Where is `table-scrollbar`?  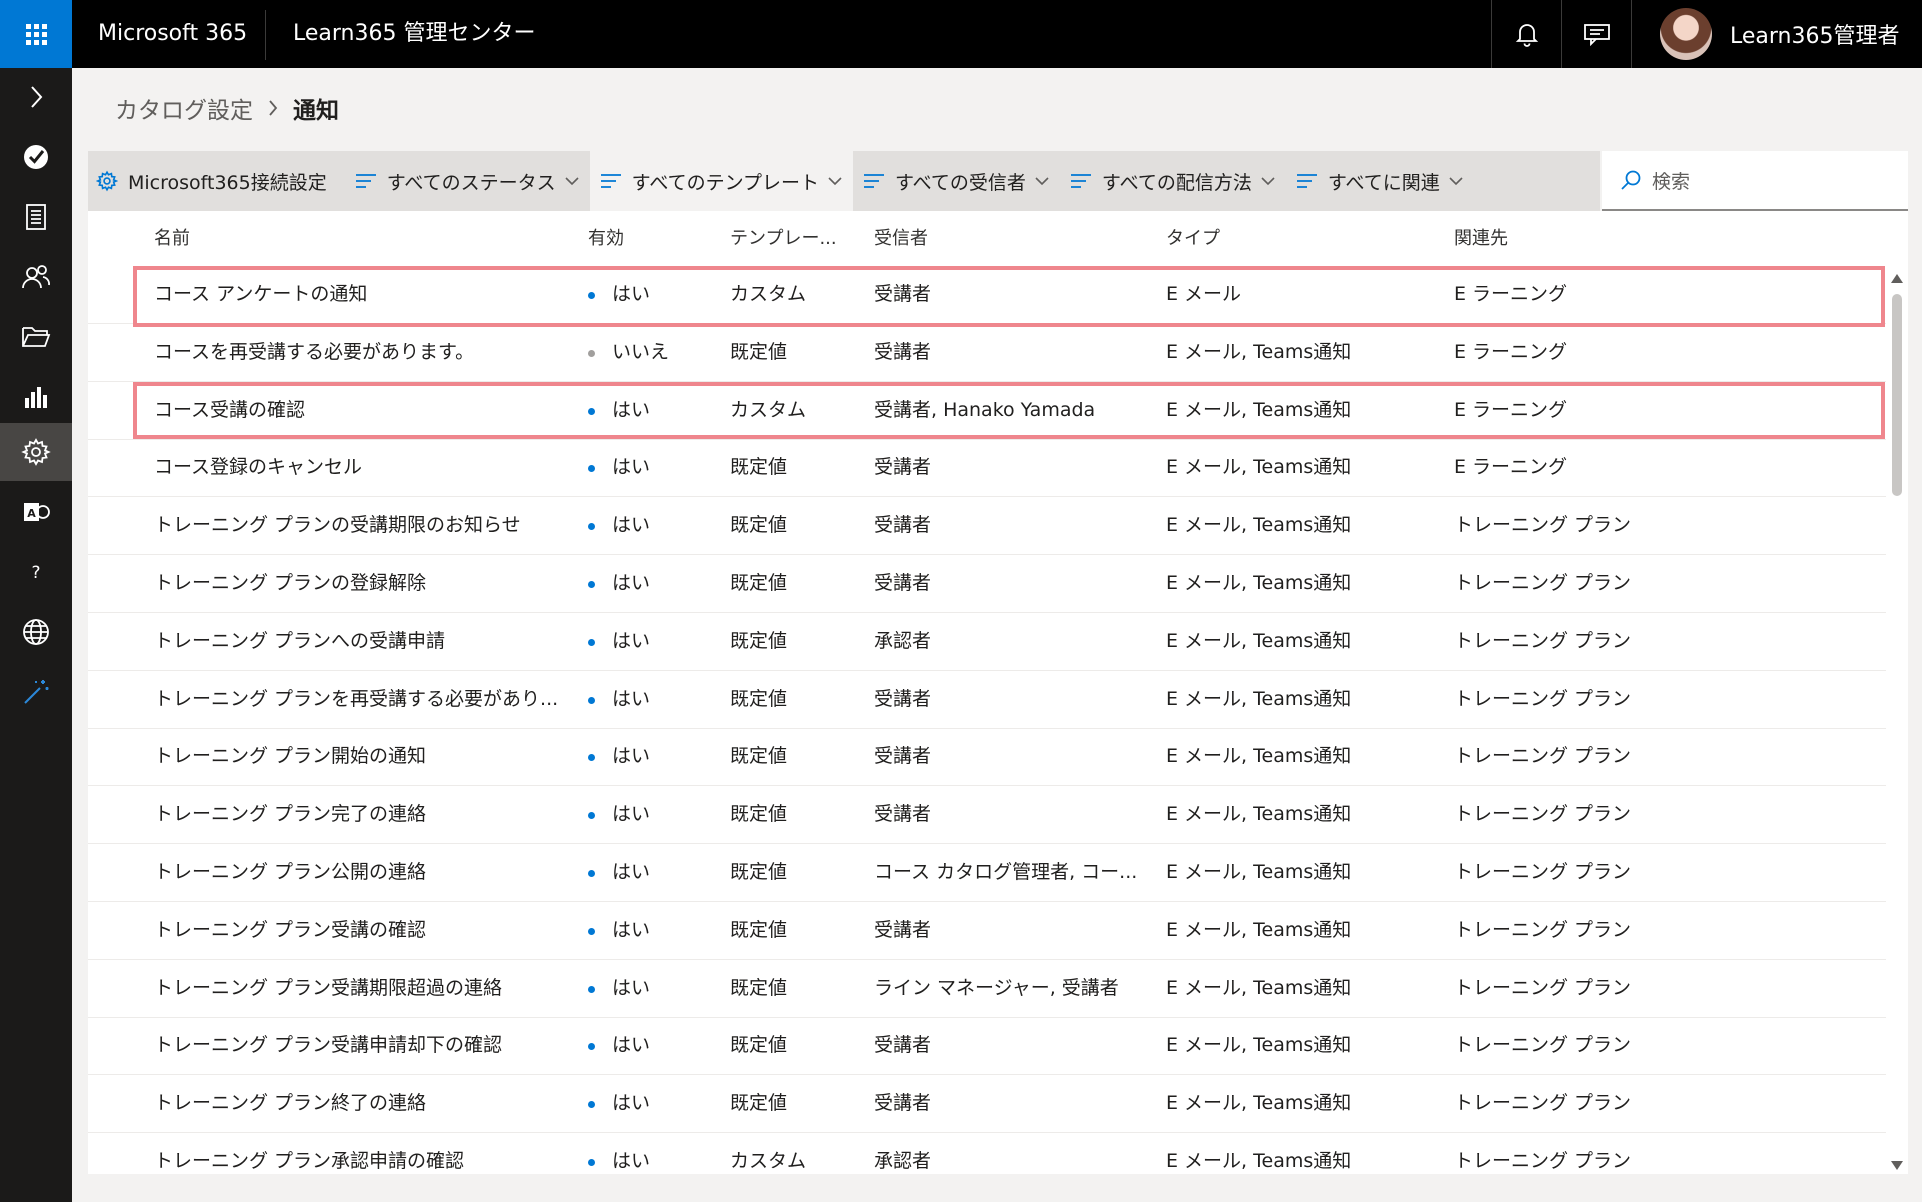
table-scrollbar is located at coordinates (1897, 722).